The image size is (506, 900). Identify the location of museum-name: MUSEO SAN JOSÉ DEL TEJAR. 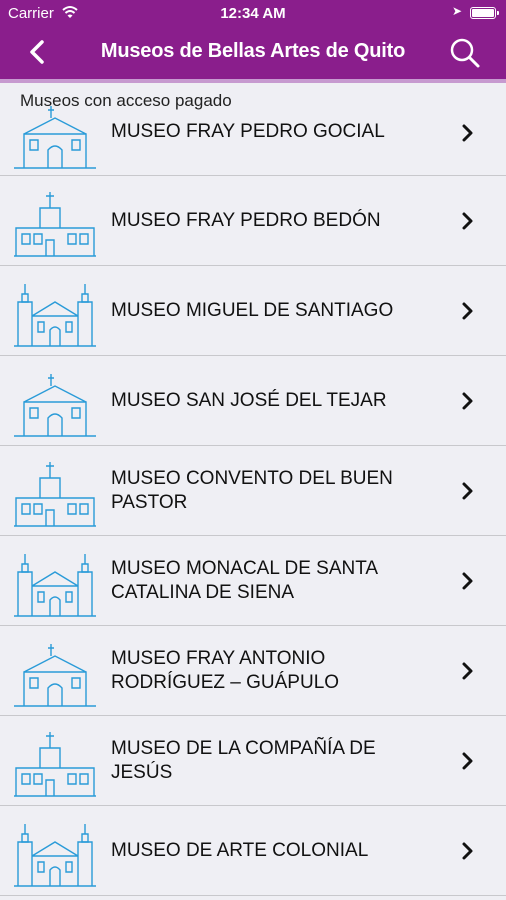
(249, 400).